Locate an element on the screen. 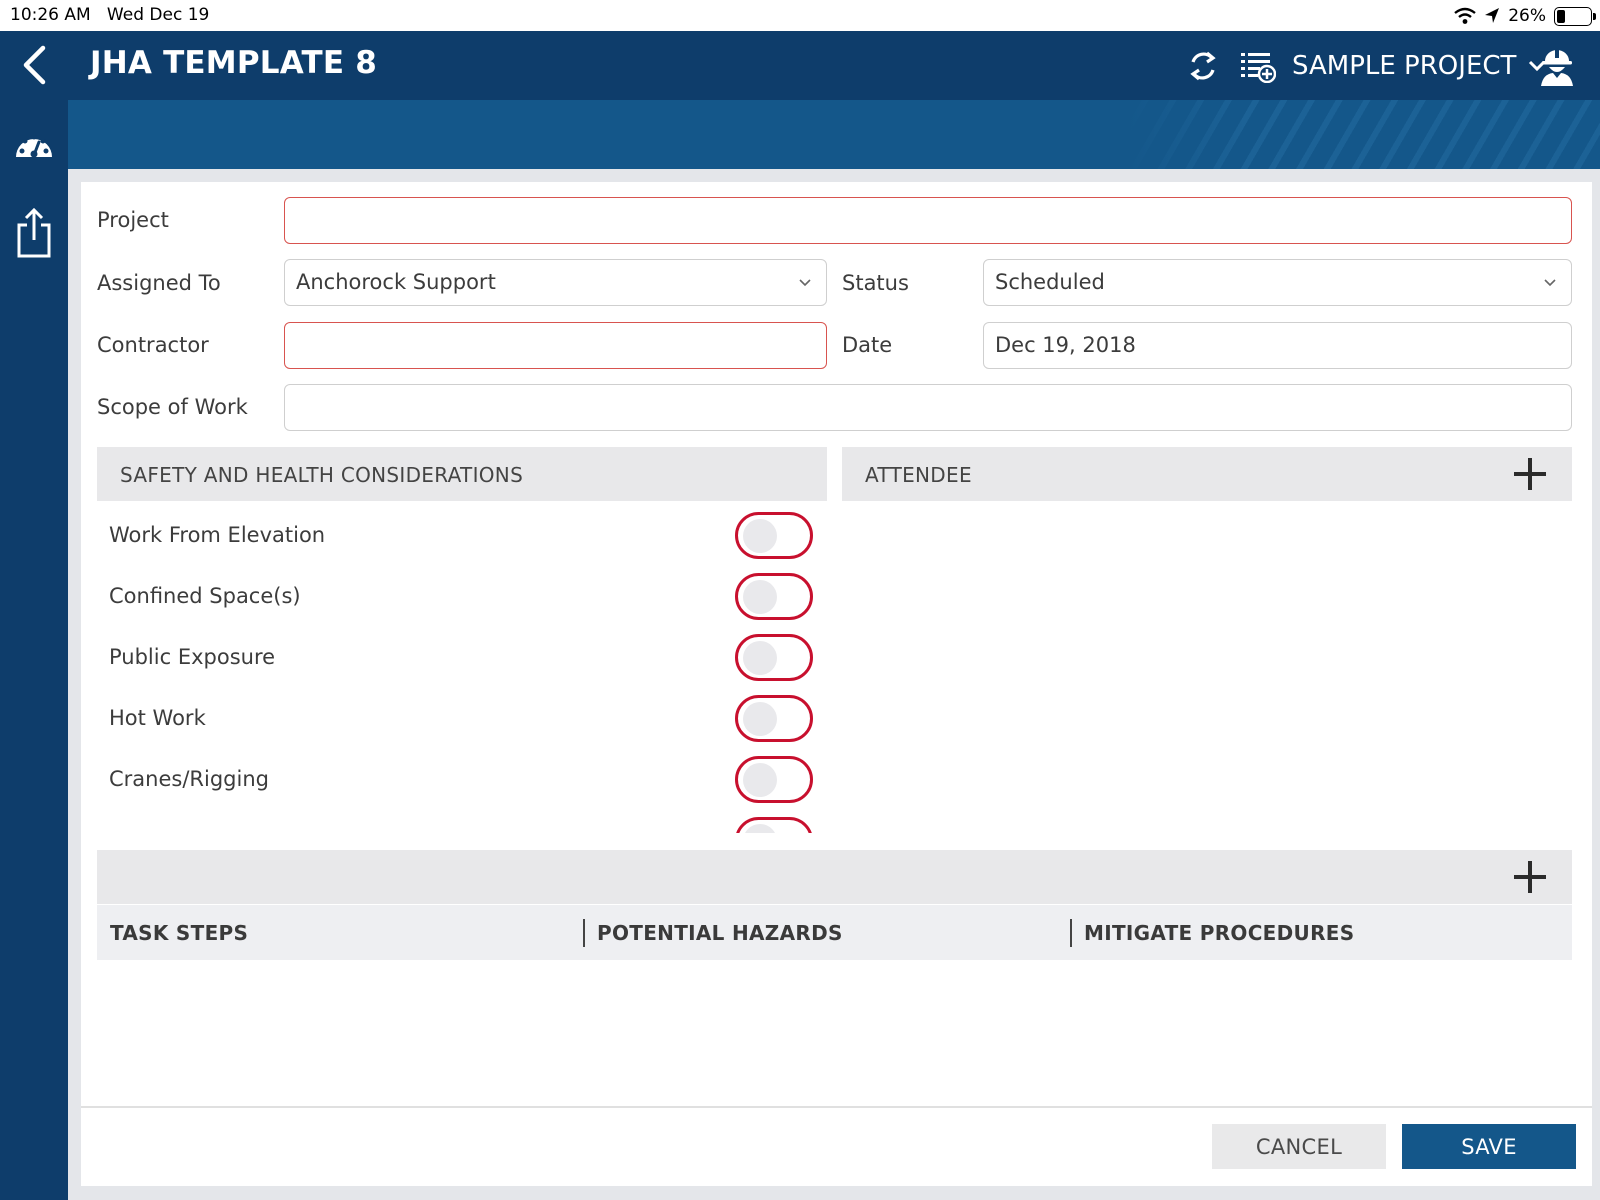 This screenshot has width=1600, height=1200. status-time: 10:26 AM is located at coordinates (50, 15).